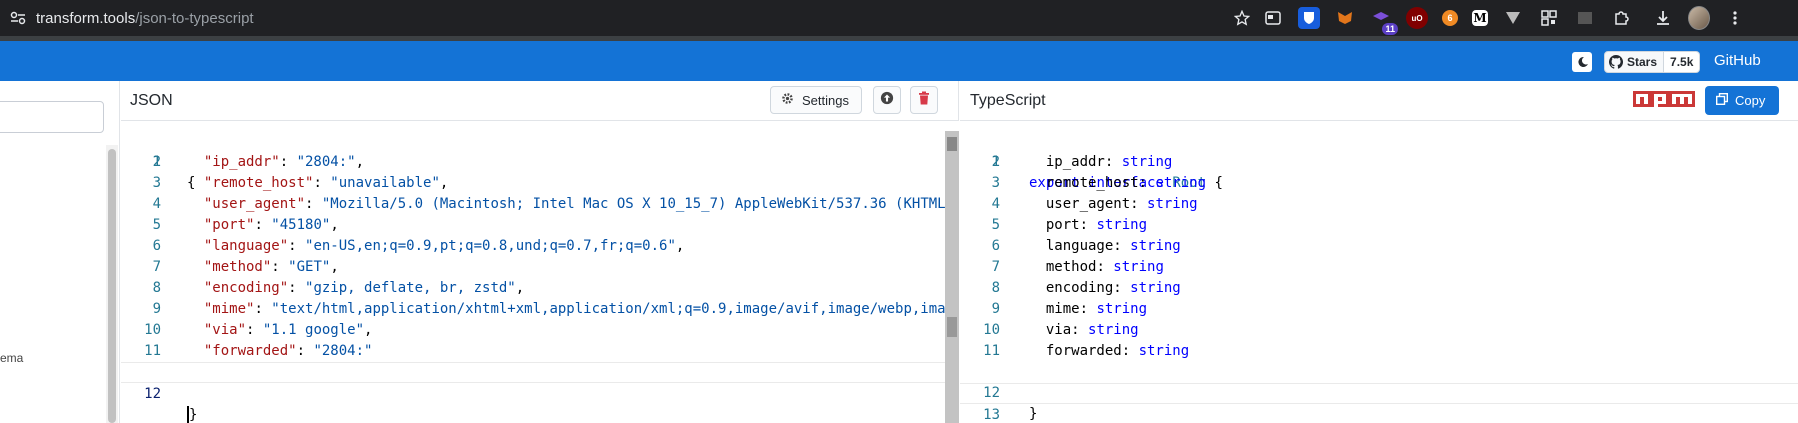 This screenshot has width=1798, height=423. What do you see at coordinates (952, 277) in the screenshot?
I see `json-editor-scrollbar` at bounding box center [952, 277].